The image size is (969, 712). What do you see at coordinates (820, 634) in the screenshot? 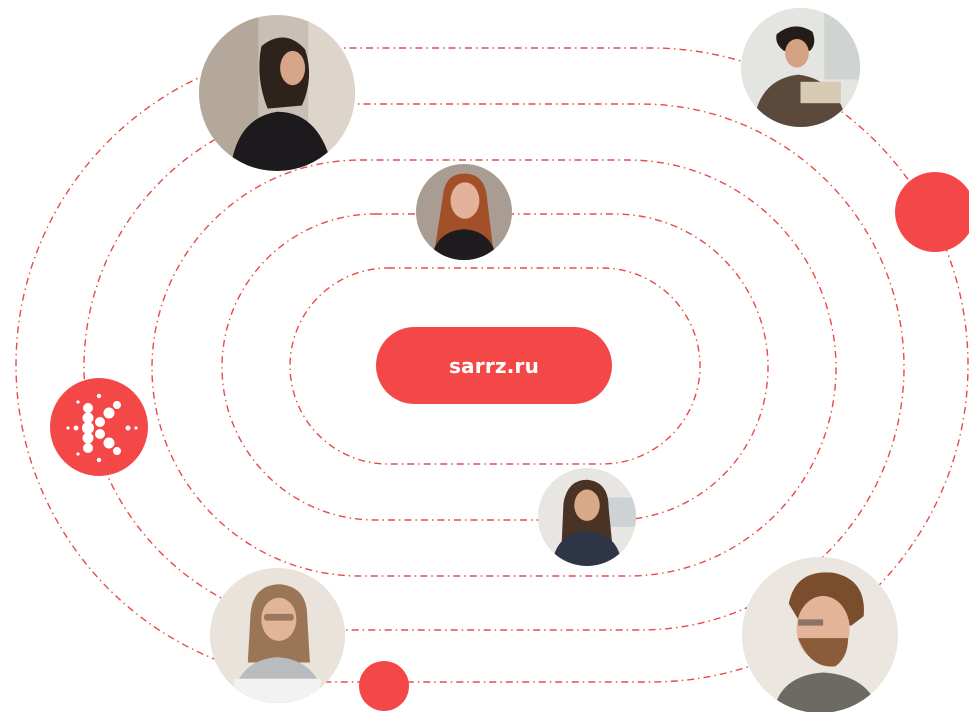
I see `bearded-man-profile-photo` at bounding box center [820, 634].